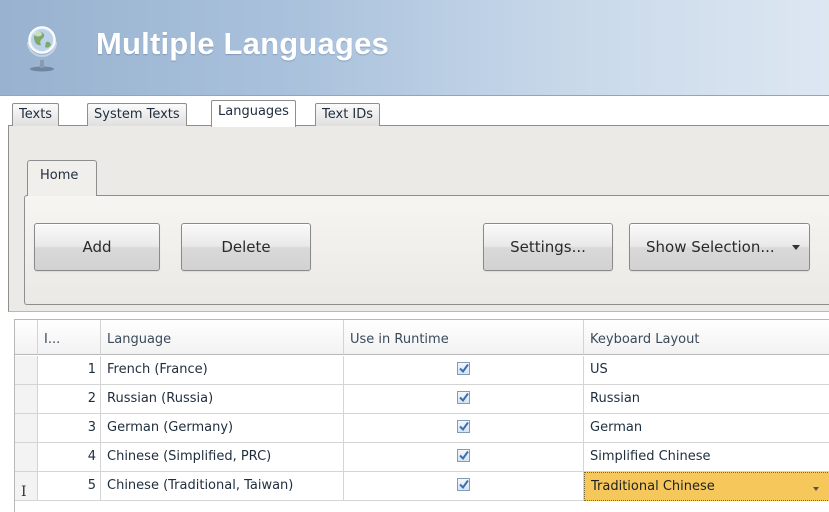  I want to click on page-title: Multiple Languages, so click(242, 43).